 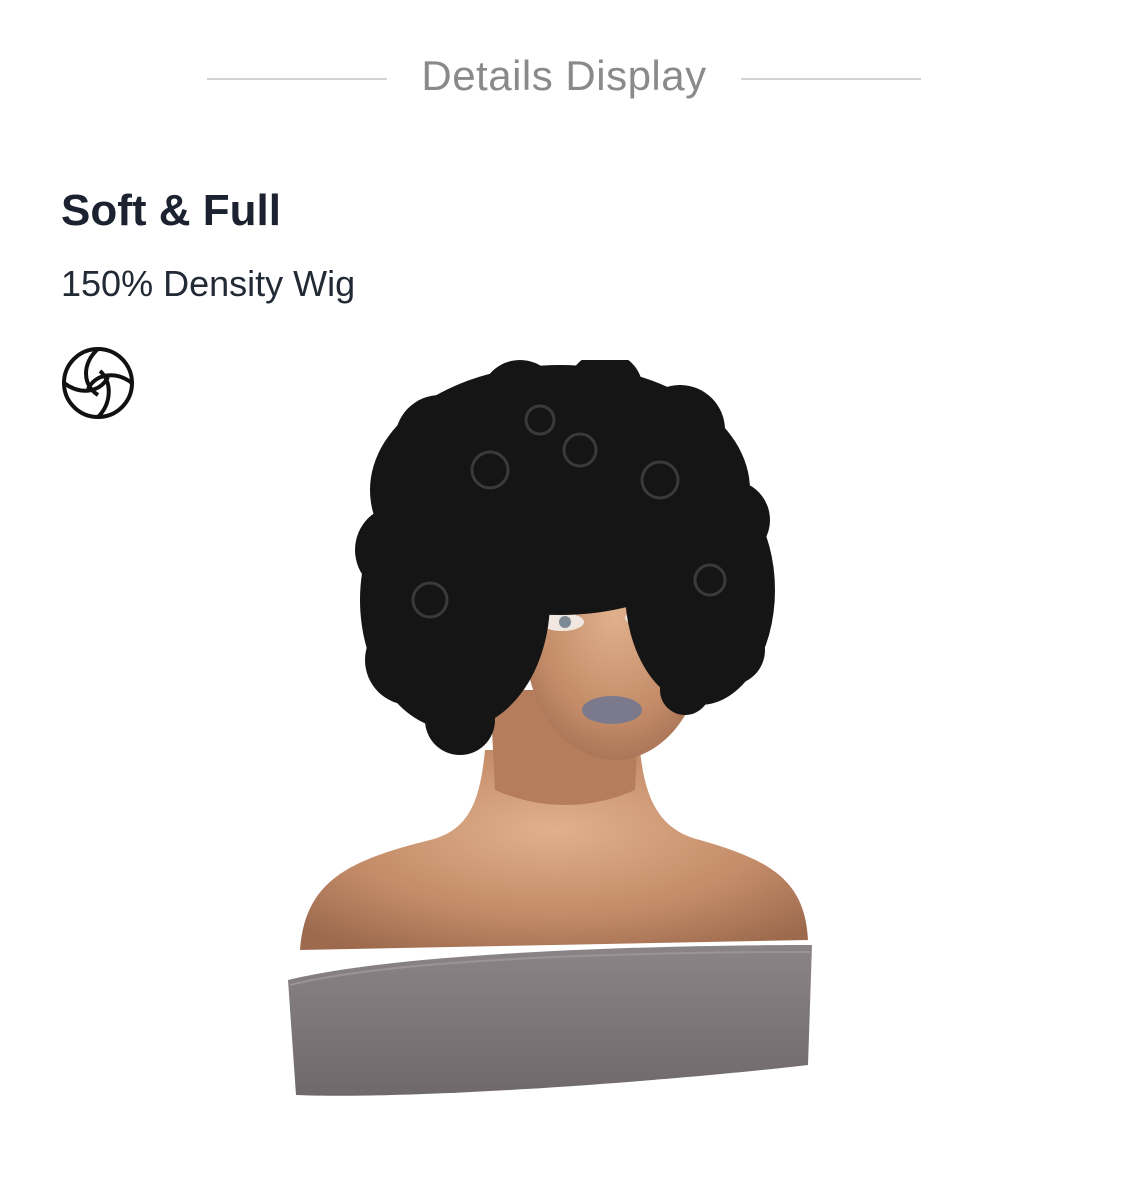 What do you see at coordinates (171, 210) in the screenshot?
I see `feature-title: Soft & Full` at bounding box center [171, 210].